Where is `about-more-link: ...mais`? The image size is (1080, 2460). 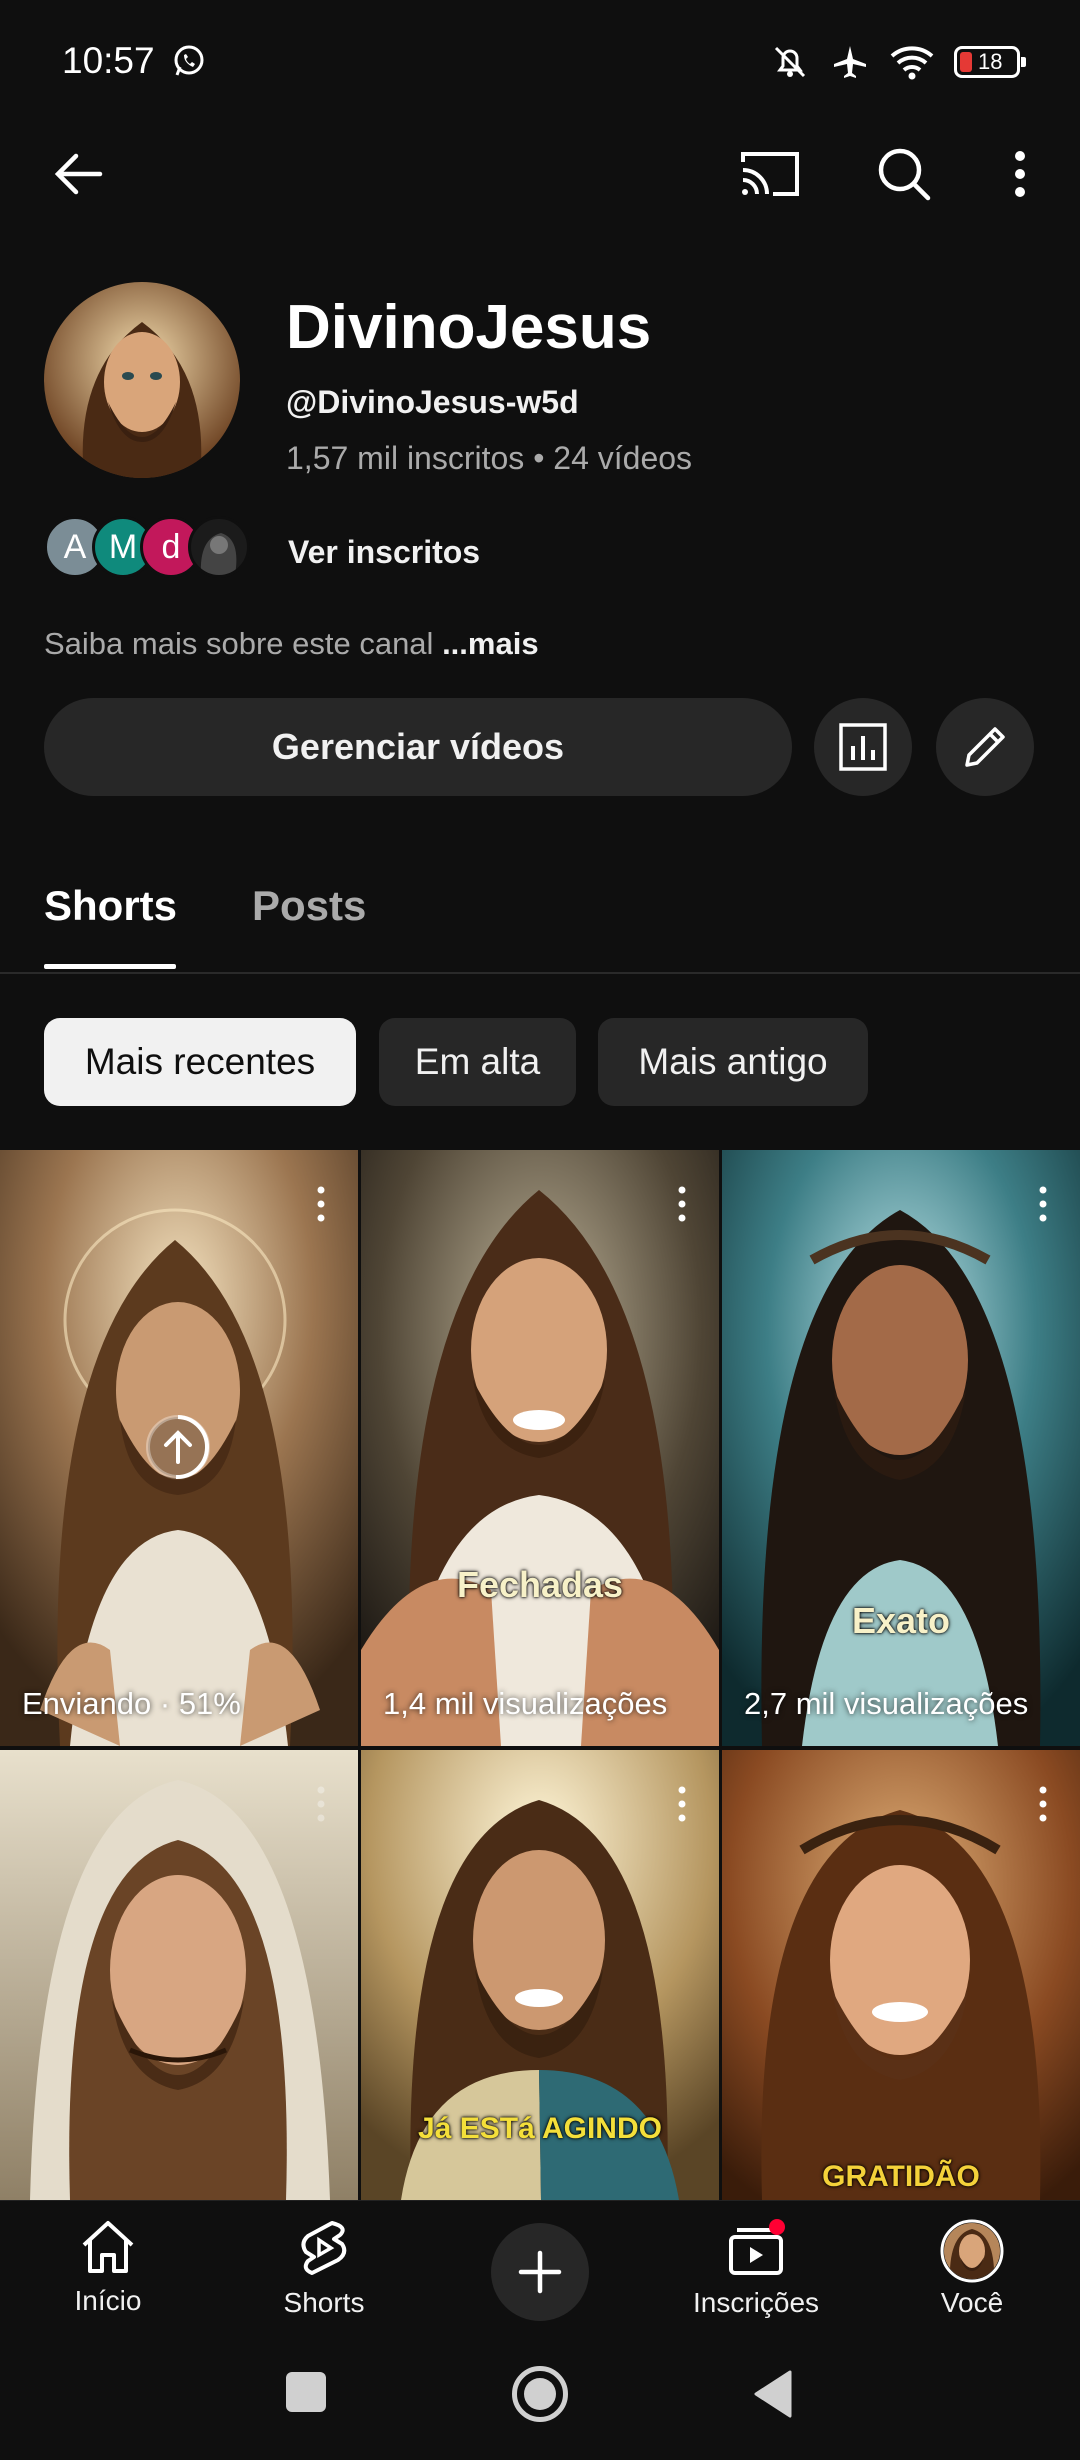
about-more-link: ...mais is located at coordinates (490, 643).